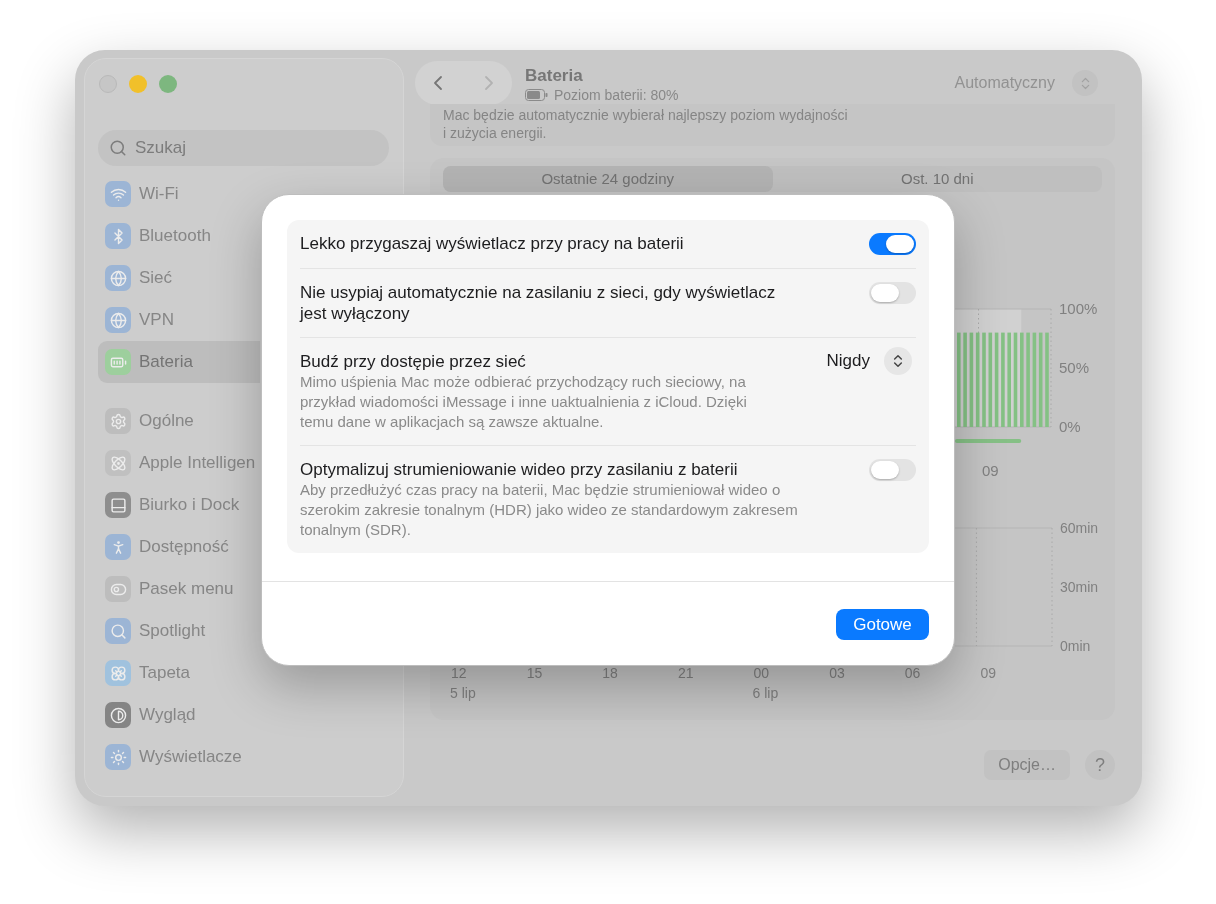 This screenshot has height=904, width=1216. What do you see at coordinates (492, 243) in the screenshot?
I see `setting-title: Lekko przygaszaj wyświetlacz przy pracy na baterii` at bounding box center [492, 243].